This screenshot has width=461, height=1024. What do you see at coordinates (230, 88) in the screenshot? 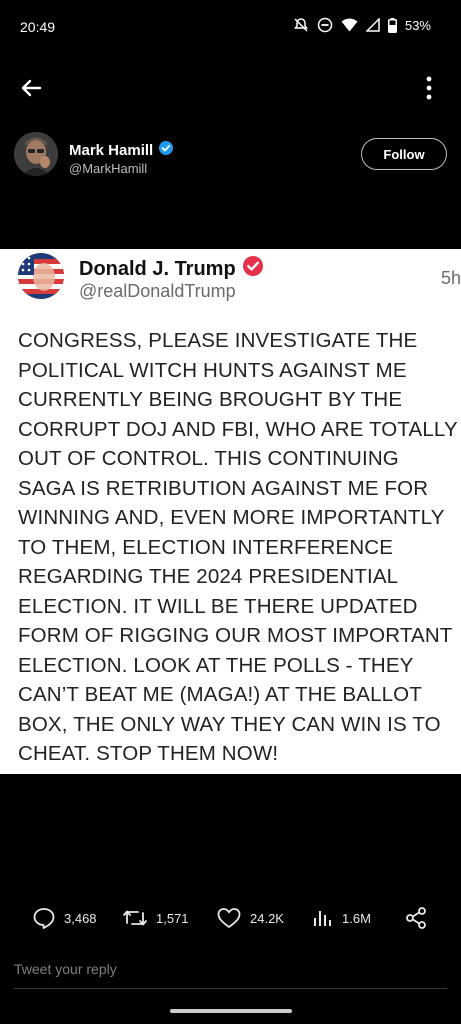
I see `top-nav` at bounding box center [230, 88].